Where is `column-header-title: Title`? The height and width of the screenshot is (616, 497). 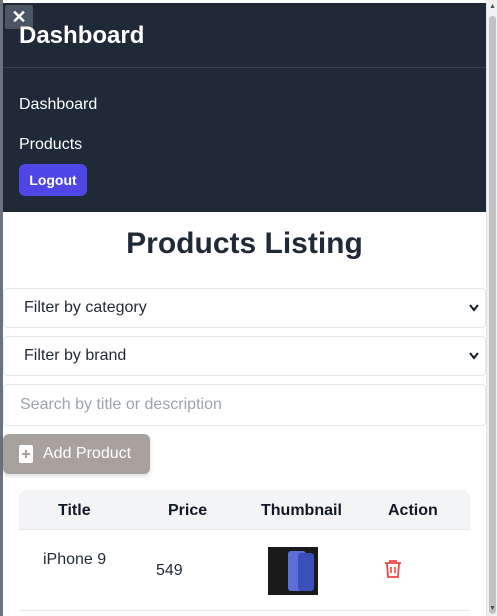
column-header-title: Title is located at coordinates (74, 511).